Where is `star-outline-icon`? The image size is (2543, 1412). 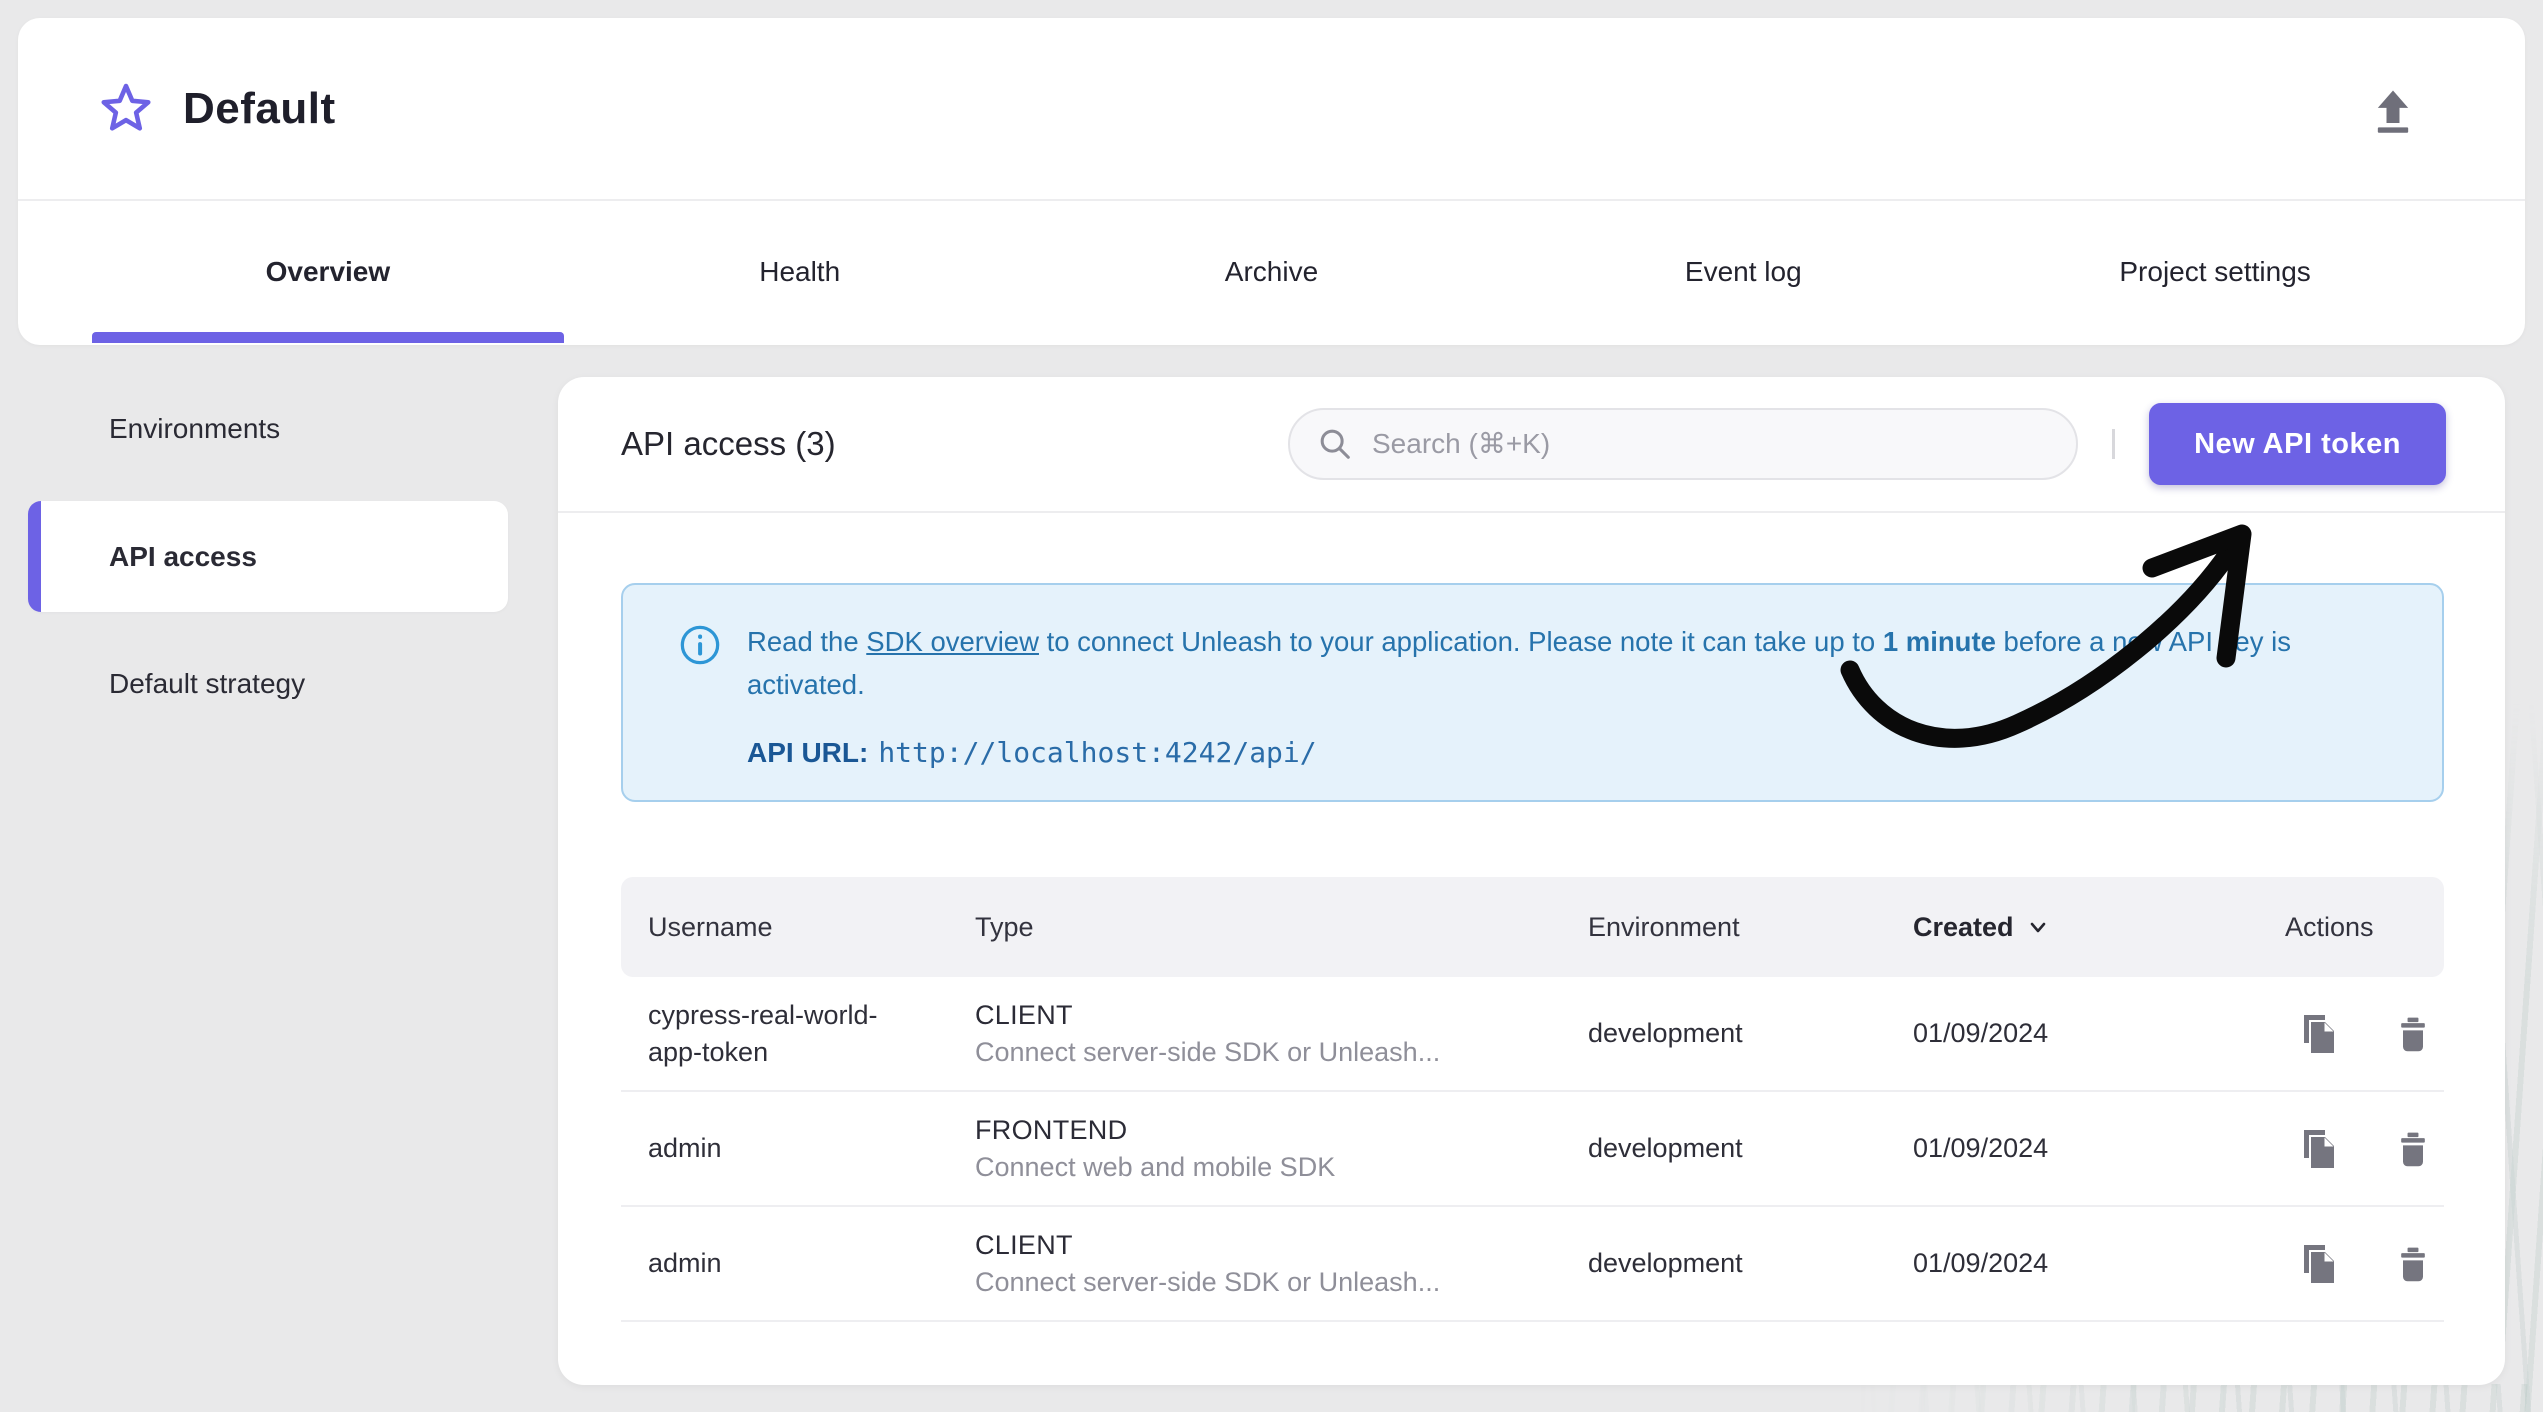
star-outline-icon is located at coordinates (126, 107).